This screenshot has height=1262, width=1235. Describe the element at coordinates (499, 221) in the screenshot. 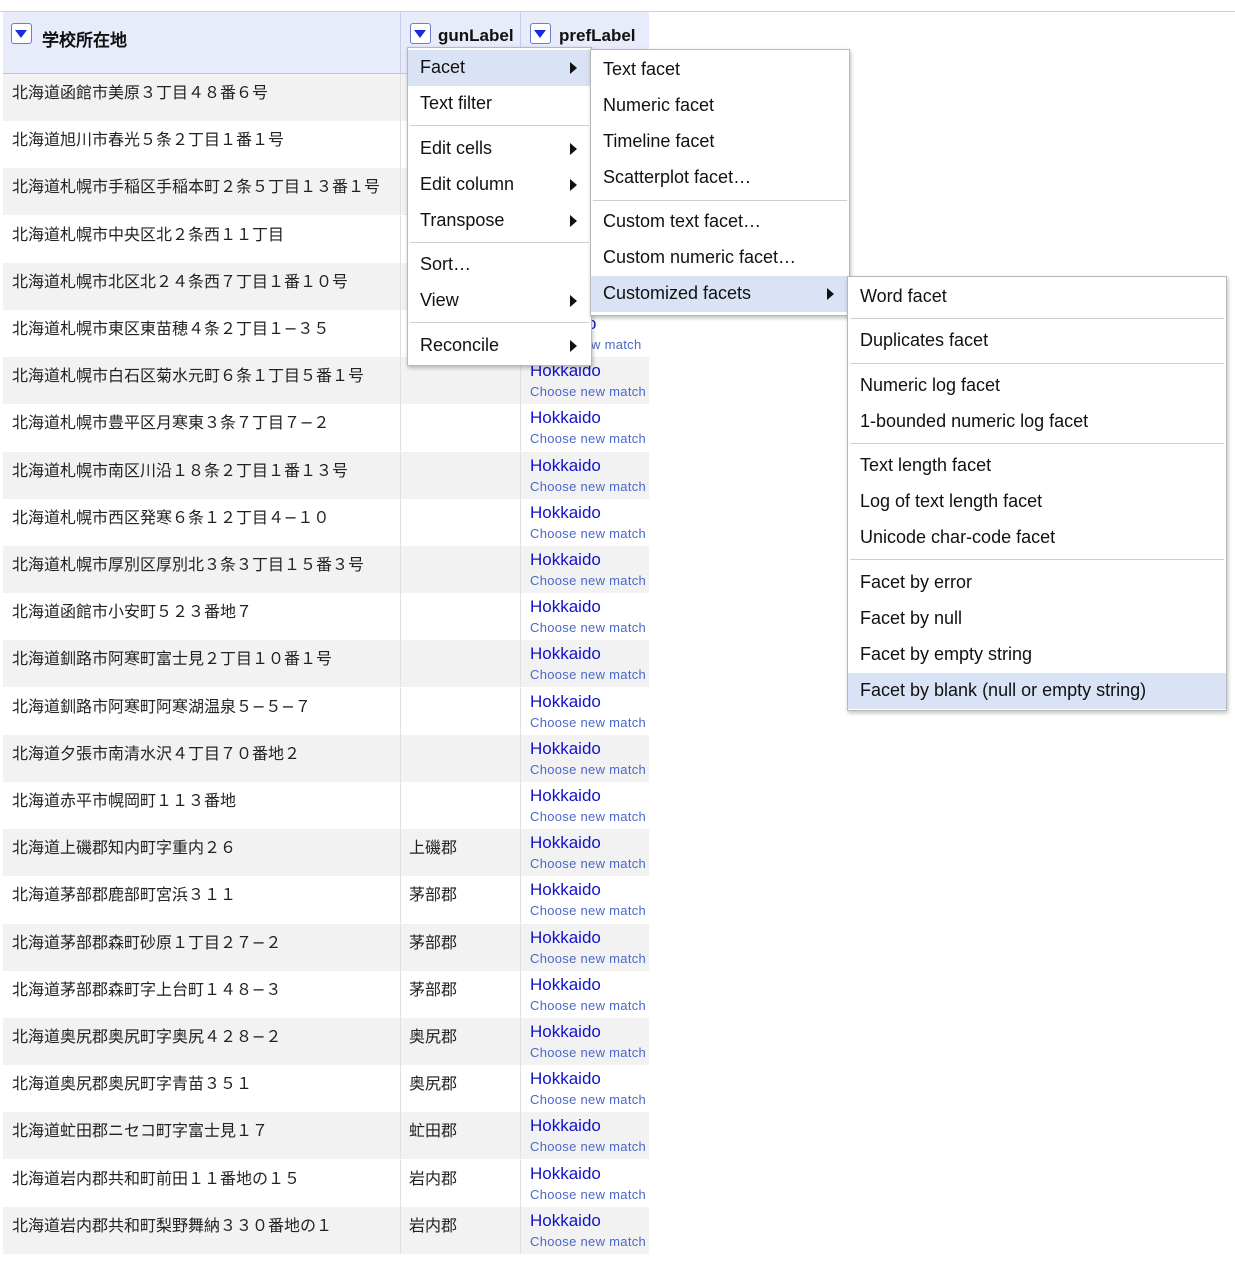

I see `menu-item-transpose: Transpose` at that location.